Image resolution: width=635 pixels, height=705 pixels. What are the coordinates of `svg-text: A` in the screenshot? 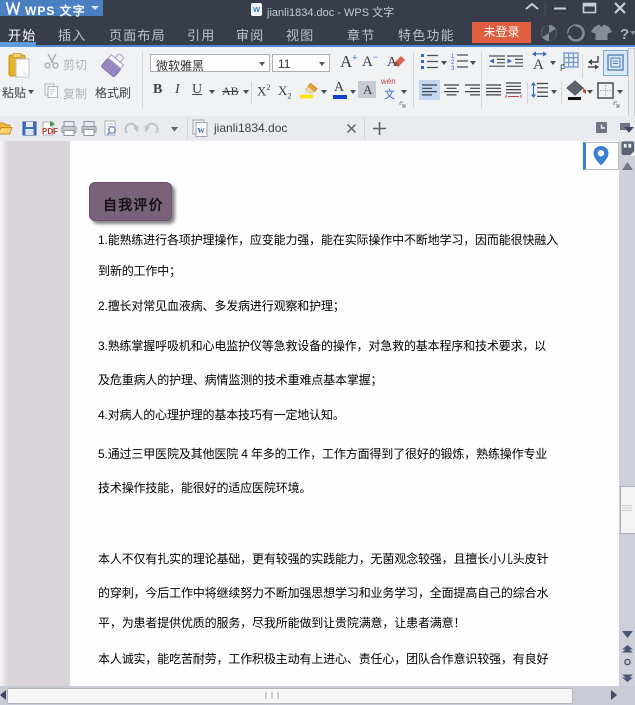 It's located at (538, 65).